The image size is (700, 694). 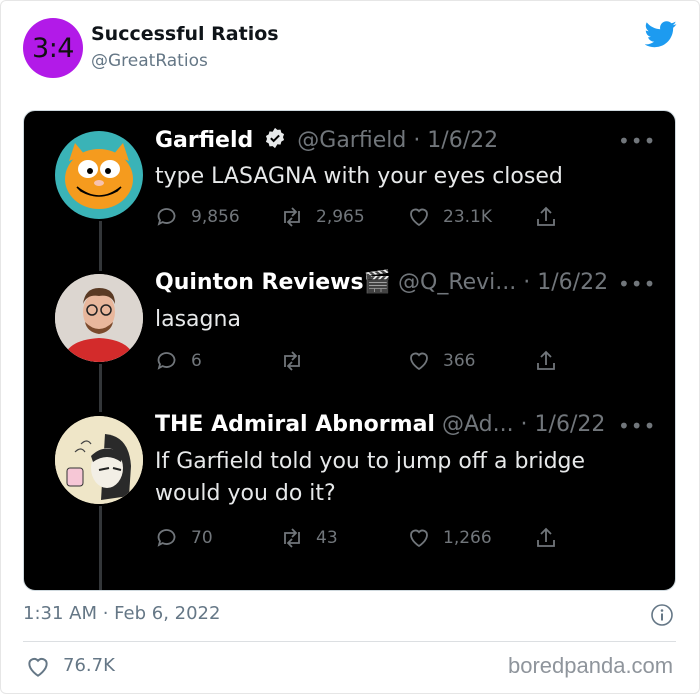 I want to click on like-button: 23.1K, so click(x=449, y=217).